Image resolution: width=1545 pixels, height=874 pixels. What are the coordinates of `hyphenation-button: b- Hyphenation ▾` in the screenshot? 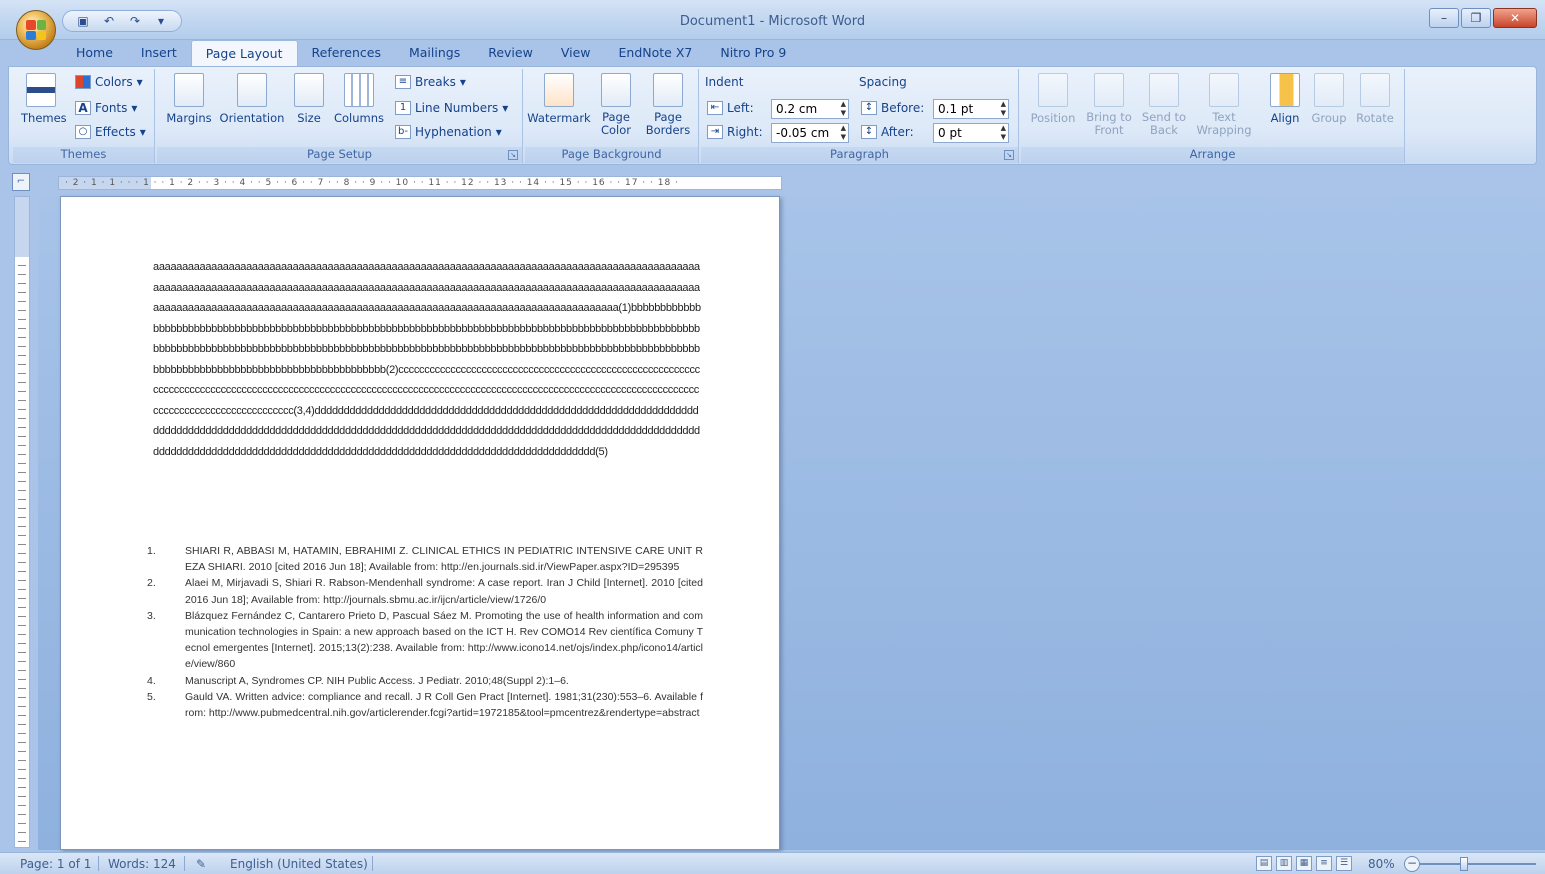 It's located at (448, 132).